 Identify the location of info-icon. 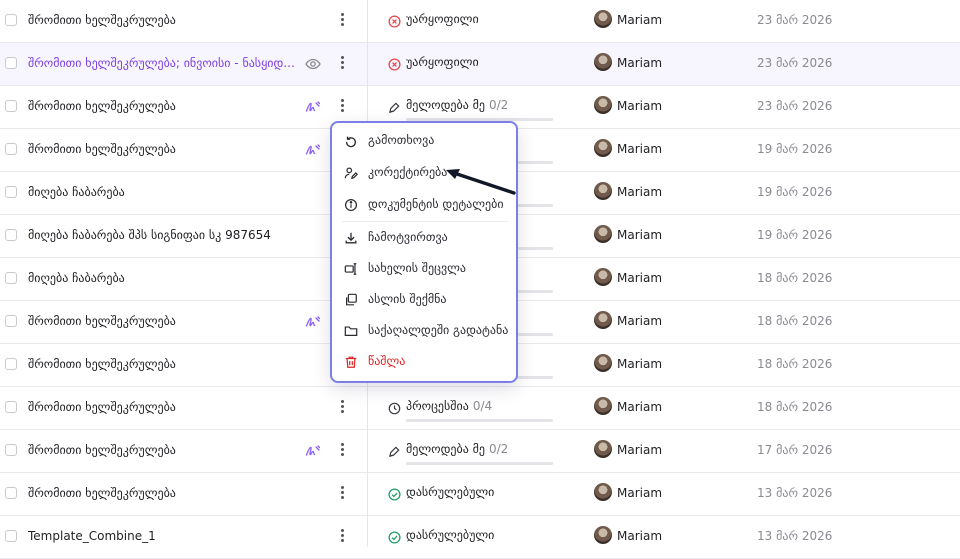
(351, 204).